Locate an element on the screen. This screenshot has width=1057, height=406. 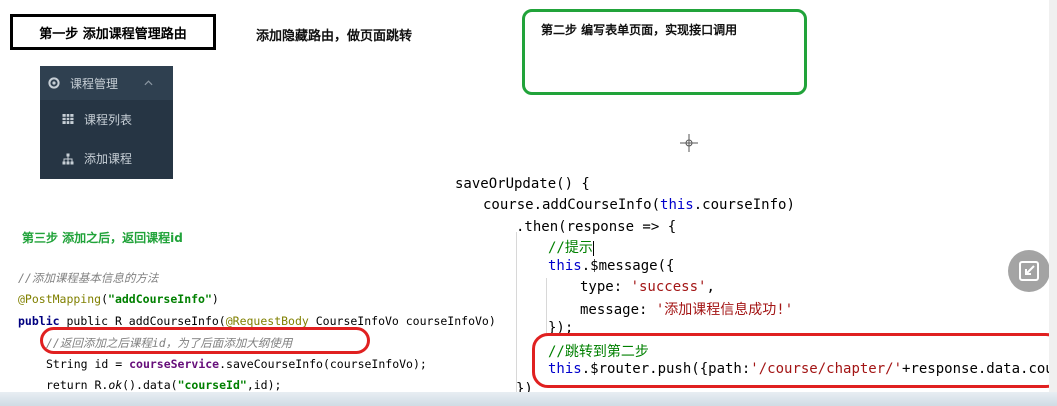
sidebar-item-course-list: 课程列表 is located at coordinates (106, 119).